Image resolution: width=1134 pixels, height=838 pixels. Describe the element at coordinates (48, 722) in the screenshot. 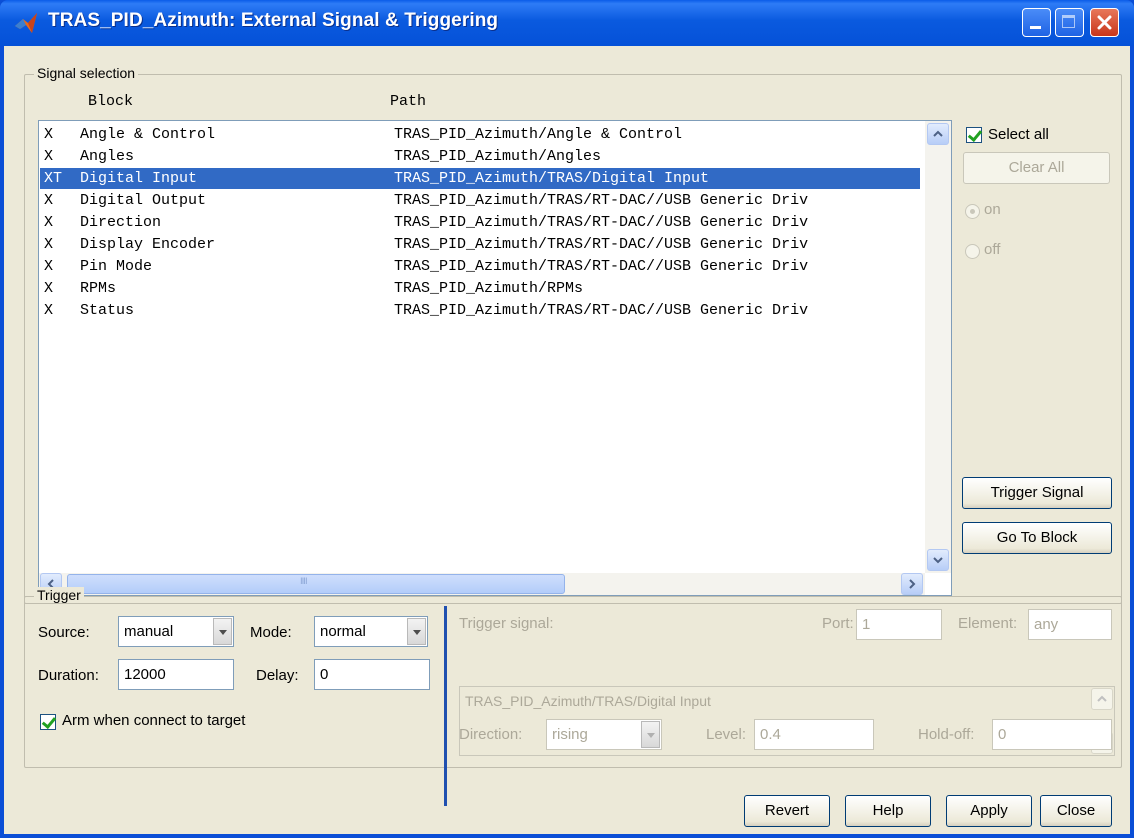

I see `arm-checkbox` at that location.